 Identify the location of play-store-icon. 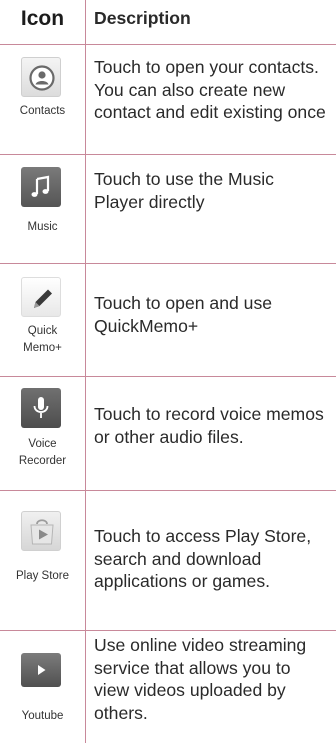
(41, 531).